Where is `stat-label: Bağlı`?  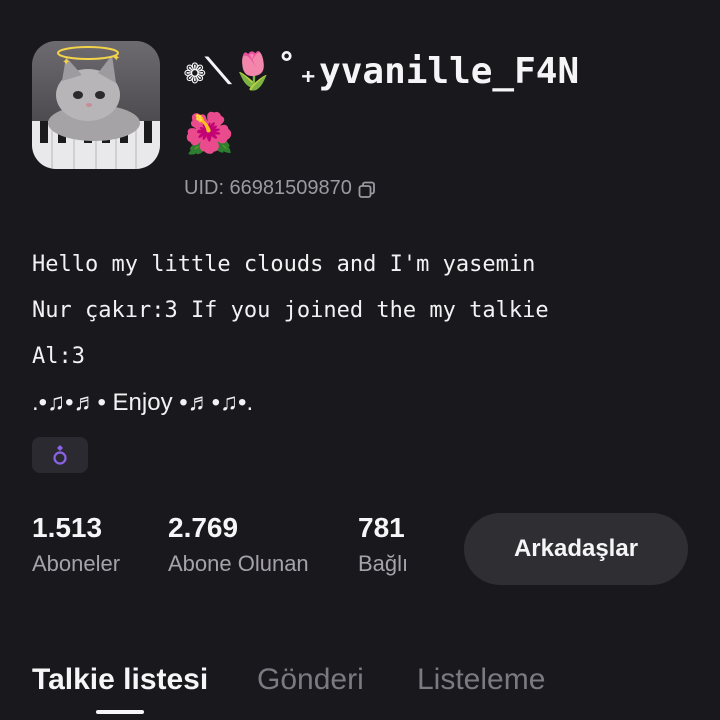 stat-label: Bağlı is located at coordinates (383, 563).